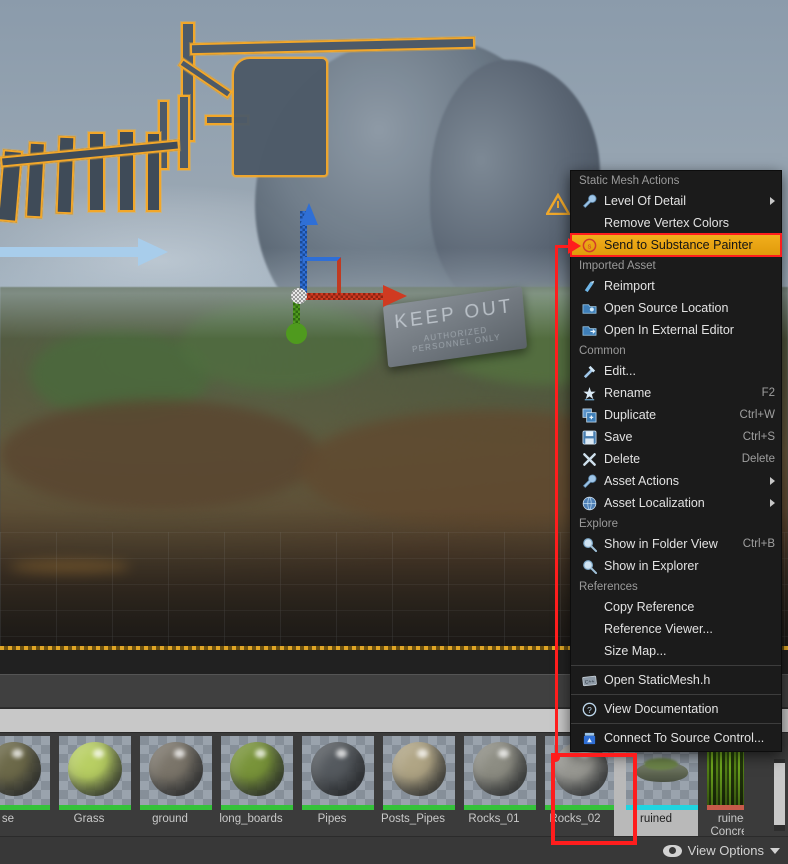 This screenshot has height=864, width=788. I want to click on asset-tile-label: Rocks_02, so click(575, 819).